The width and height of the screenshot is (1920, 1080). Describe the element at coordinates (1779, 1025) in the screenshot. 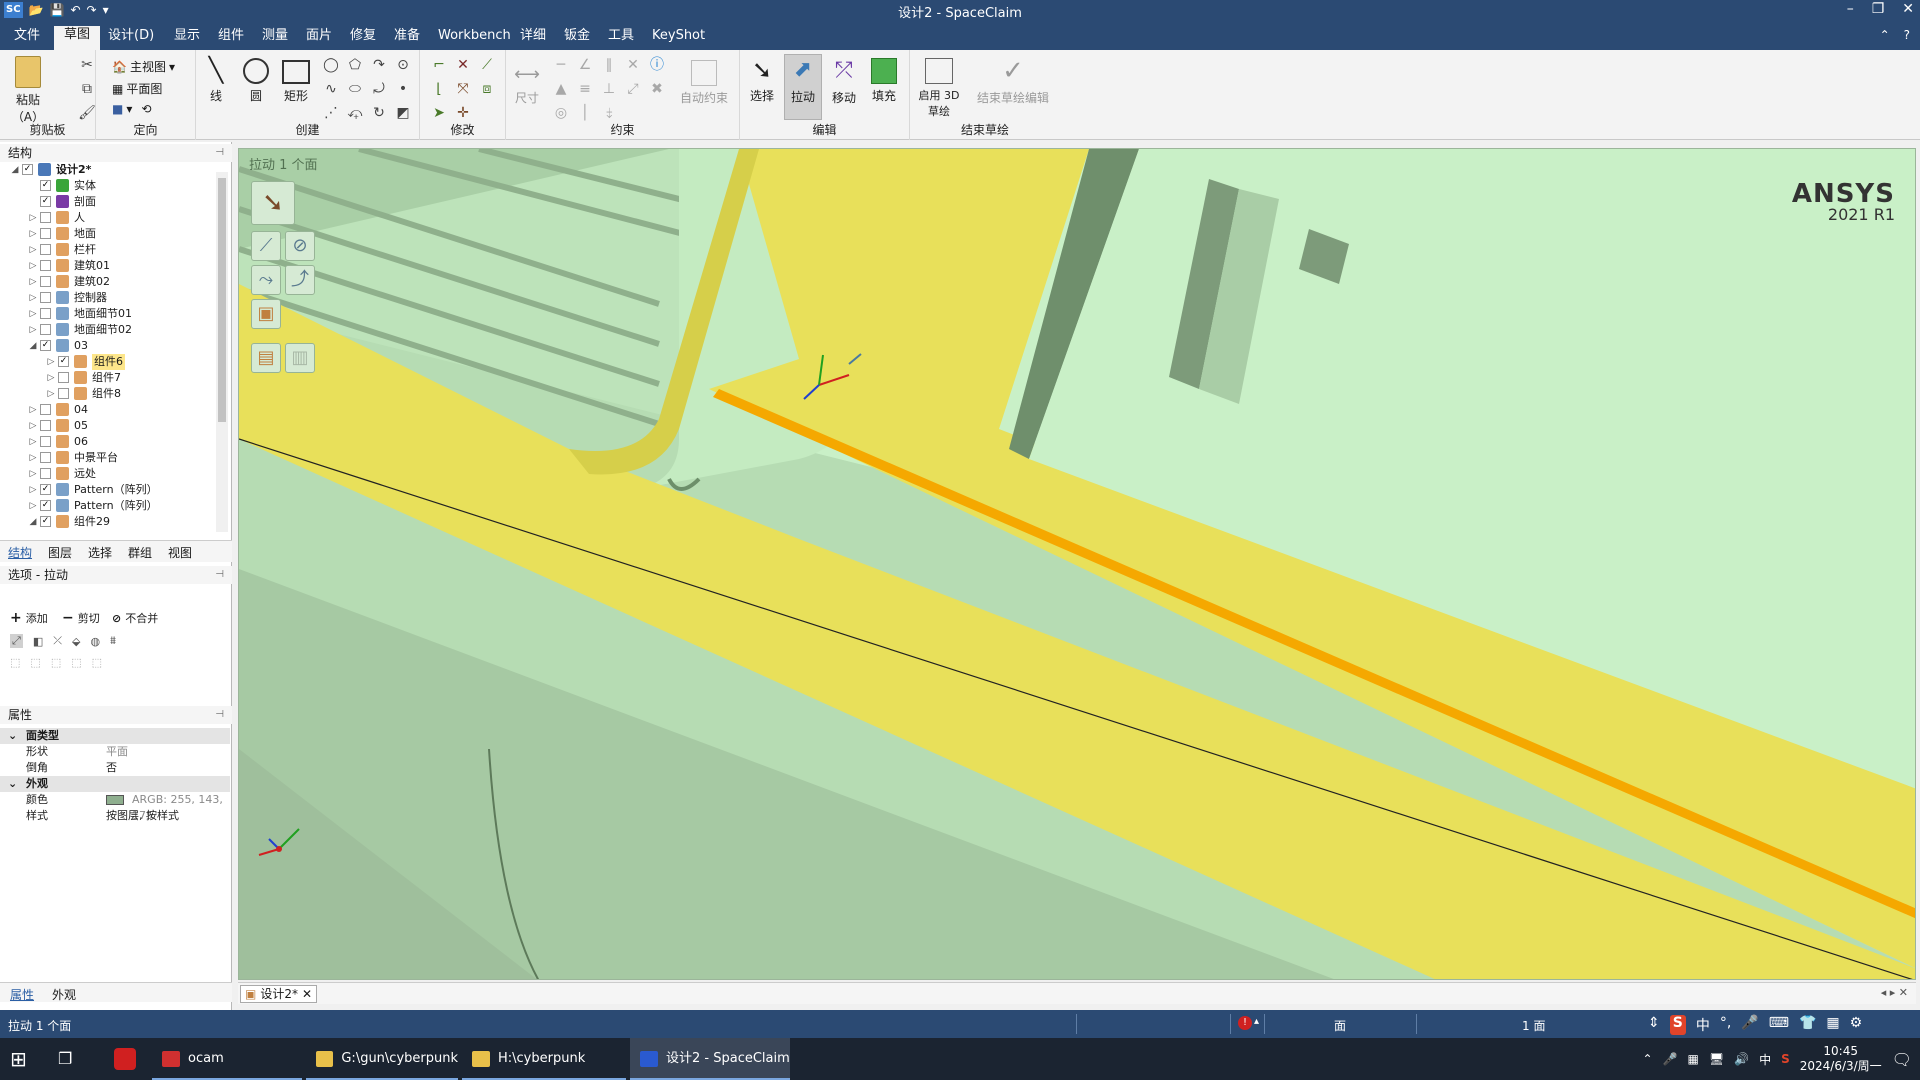

I see `keyboard-icon: ⌨` at that location.